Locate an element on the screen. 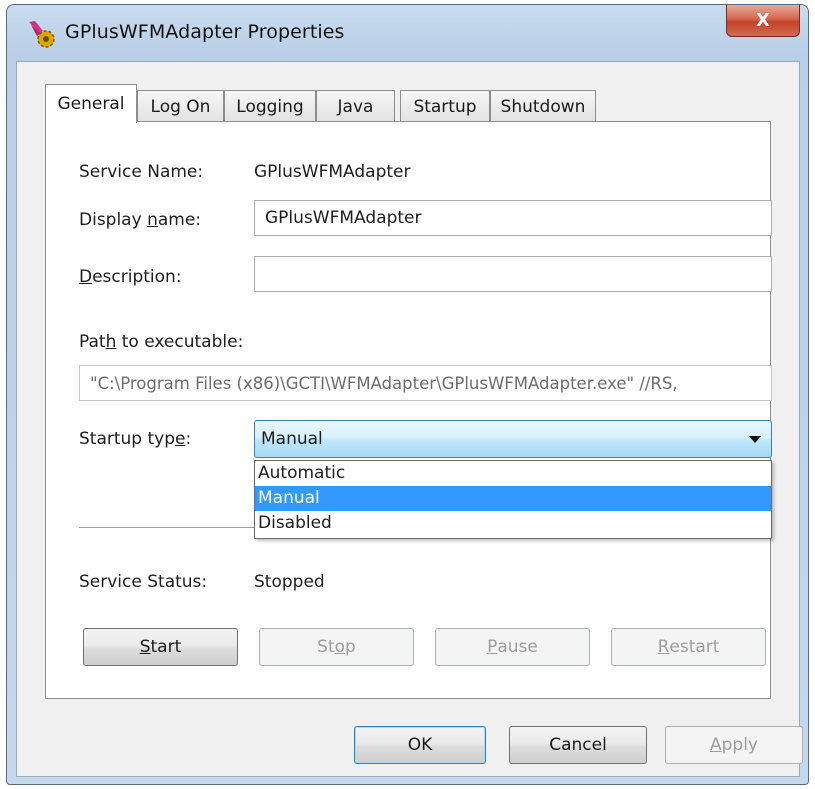 The height and width of the screenshot is (789, 815). tab-logging: Logging is located at coordinates (270, 106).